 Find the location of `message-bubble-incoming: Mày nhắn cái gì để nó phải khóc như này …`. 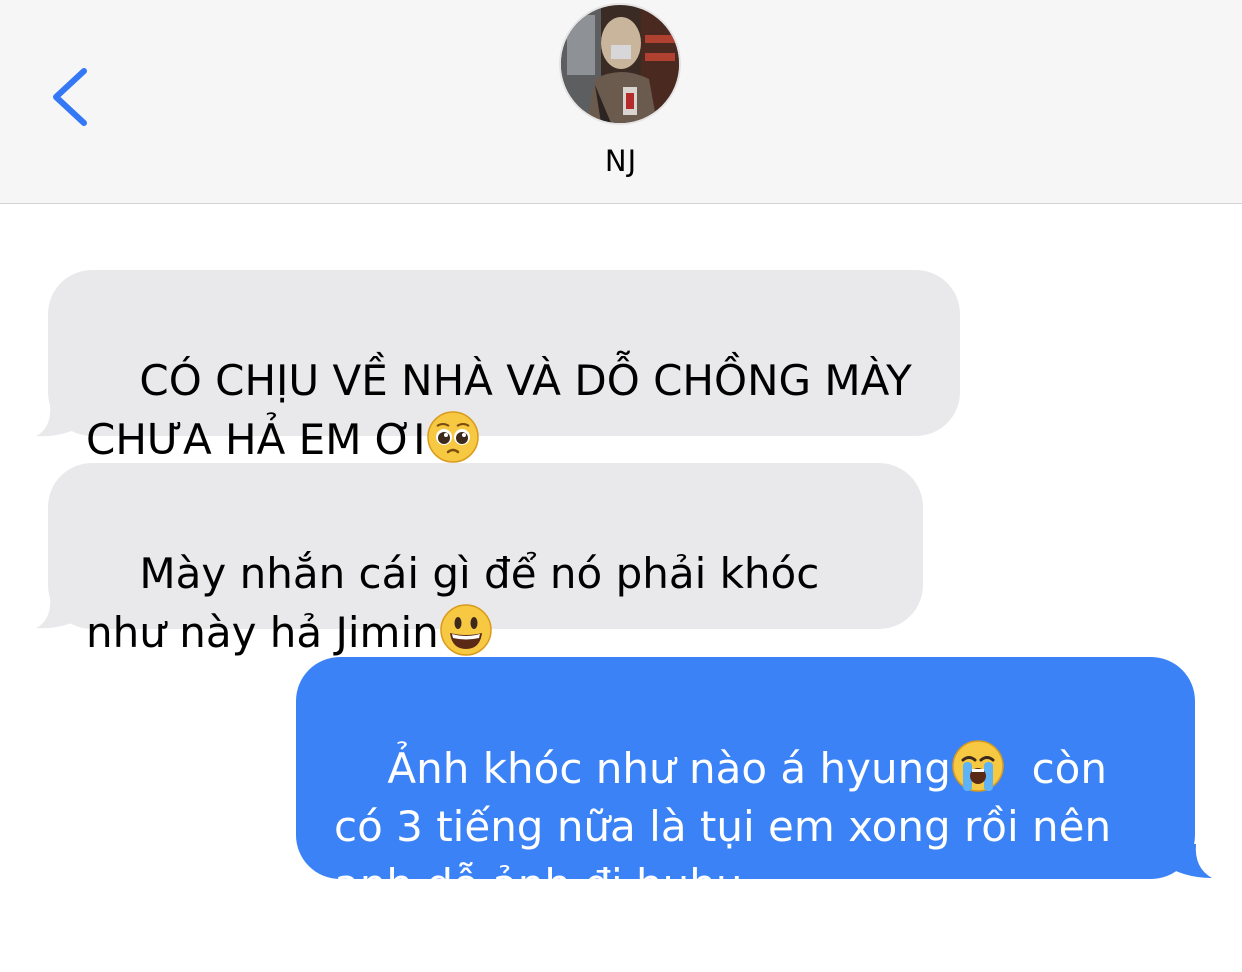

message-bubble-incoming: Mày nhắn cái gì để nó phải khóc như này … is located at coordinates (485, 560).